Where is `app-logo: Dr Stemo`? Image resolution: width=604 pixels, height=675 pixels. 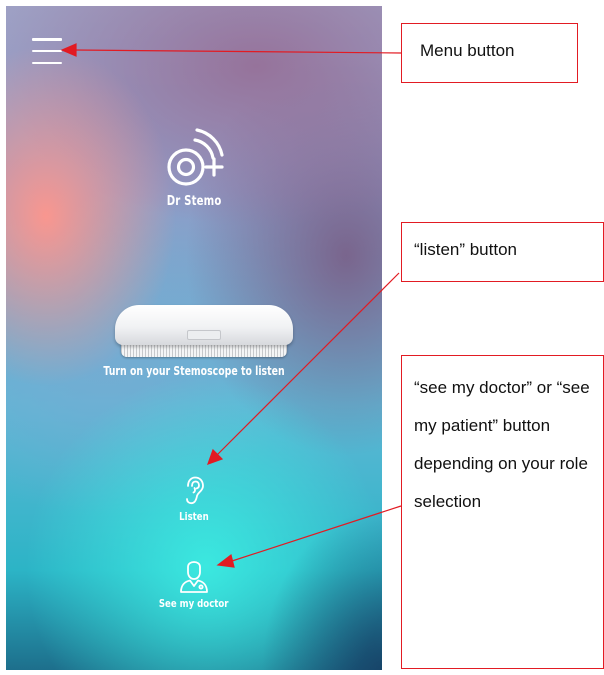
app-logo: Dr Stemo is located at coordinates (194, 166).